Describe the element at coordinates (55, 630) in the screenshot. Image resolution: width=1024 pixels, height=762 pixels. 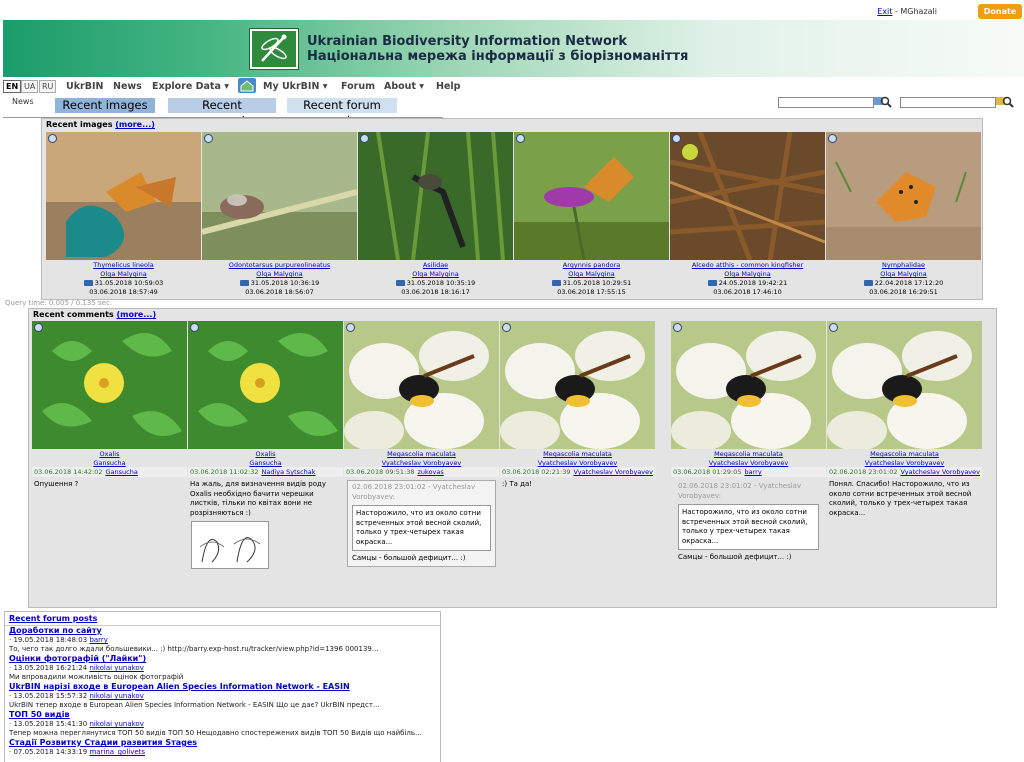
I see `forum-post-title: Доработки по сайту` at that location.